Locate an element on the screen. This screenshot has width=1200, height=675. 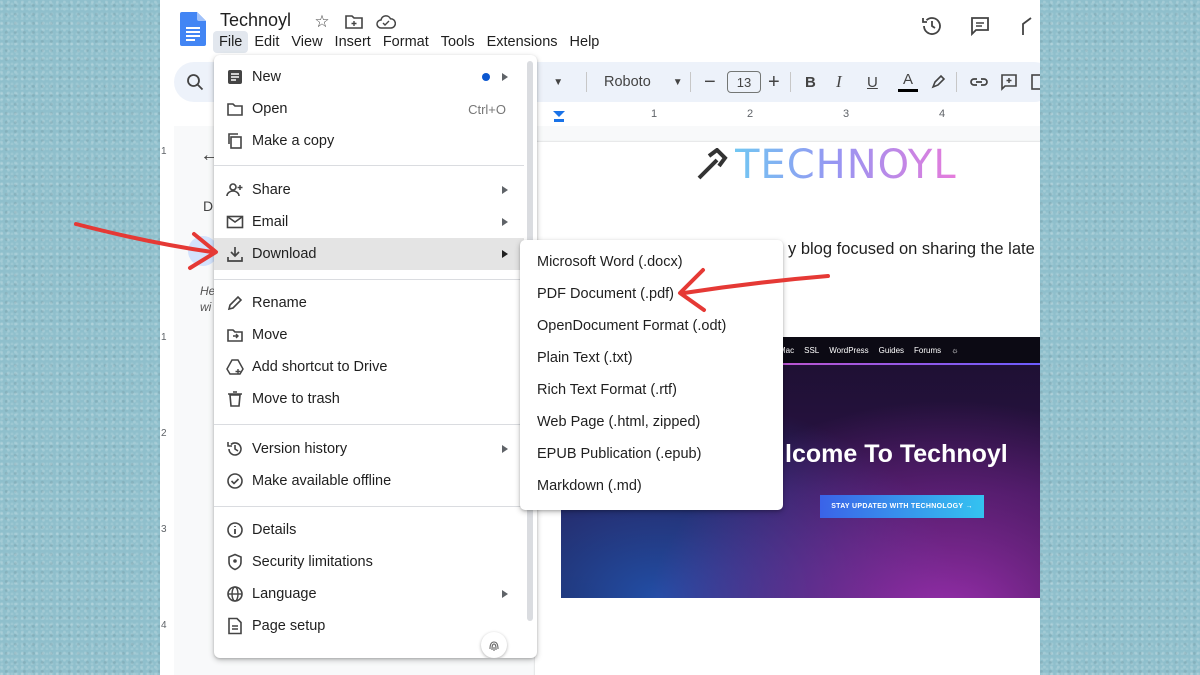
font-dropdown-label: Roboto is located at coordinates (627, 82).